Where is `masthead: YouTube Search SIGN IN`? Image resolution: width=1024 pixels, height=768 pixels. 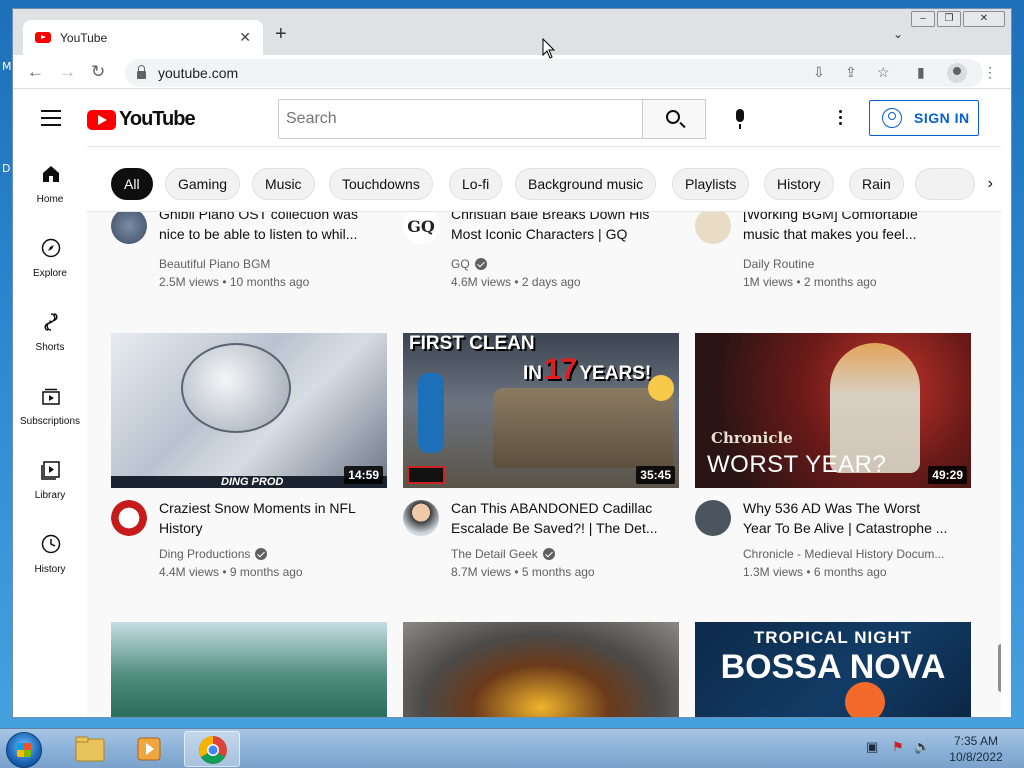 masthead: YouTube Search SIGN IN is located at coordinates (507, 118).